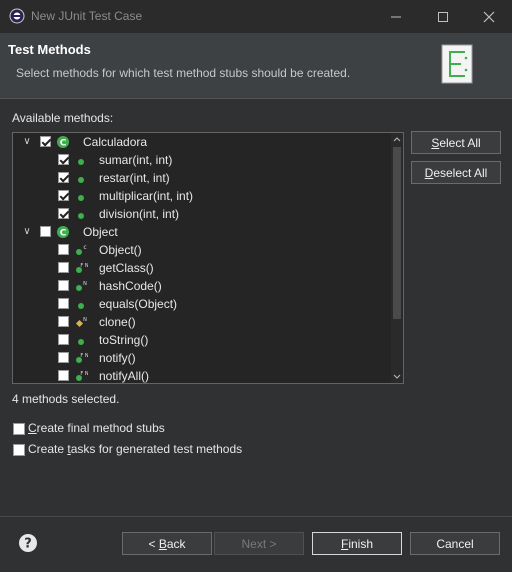 This screenshot has height=572, width=512. Describe the element at coordinates (138, 304) in the screenshot. I see `tree-label: equals(Object)` at that location.